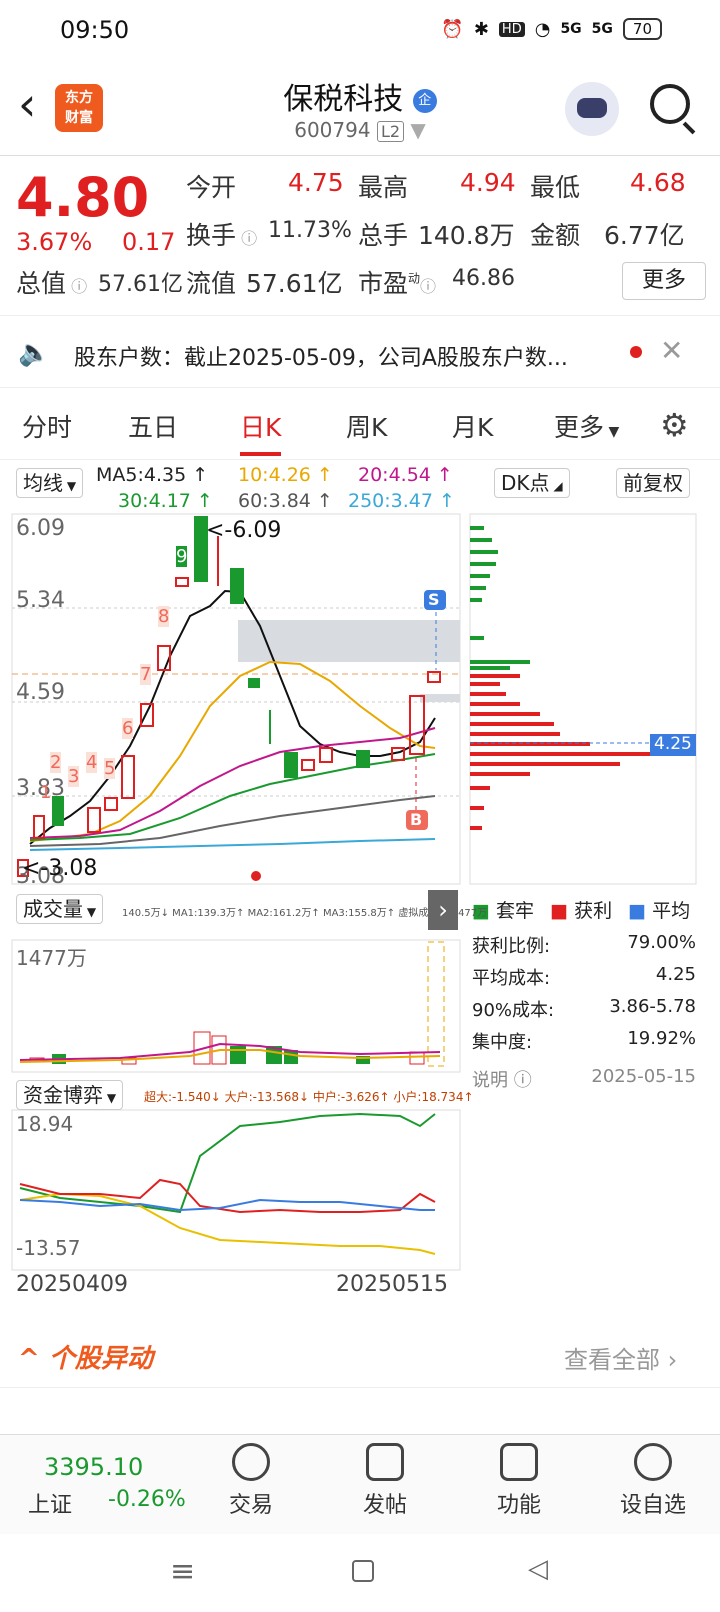 The height and width of the screenshot is (1612, 720). Describe the element at coordinates (642, 29) in the screenshot. I see `battery-icon: 70` at that location.